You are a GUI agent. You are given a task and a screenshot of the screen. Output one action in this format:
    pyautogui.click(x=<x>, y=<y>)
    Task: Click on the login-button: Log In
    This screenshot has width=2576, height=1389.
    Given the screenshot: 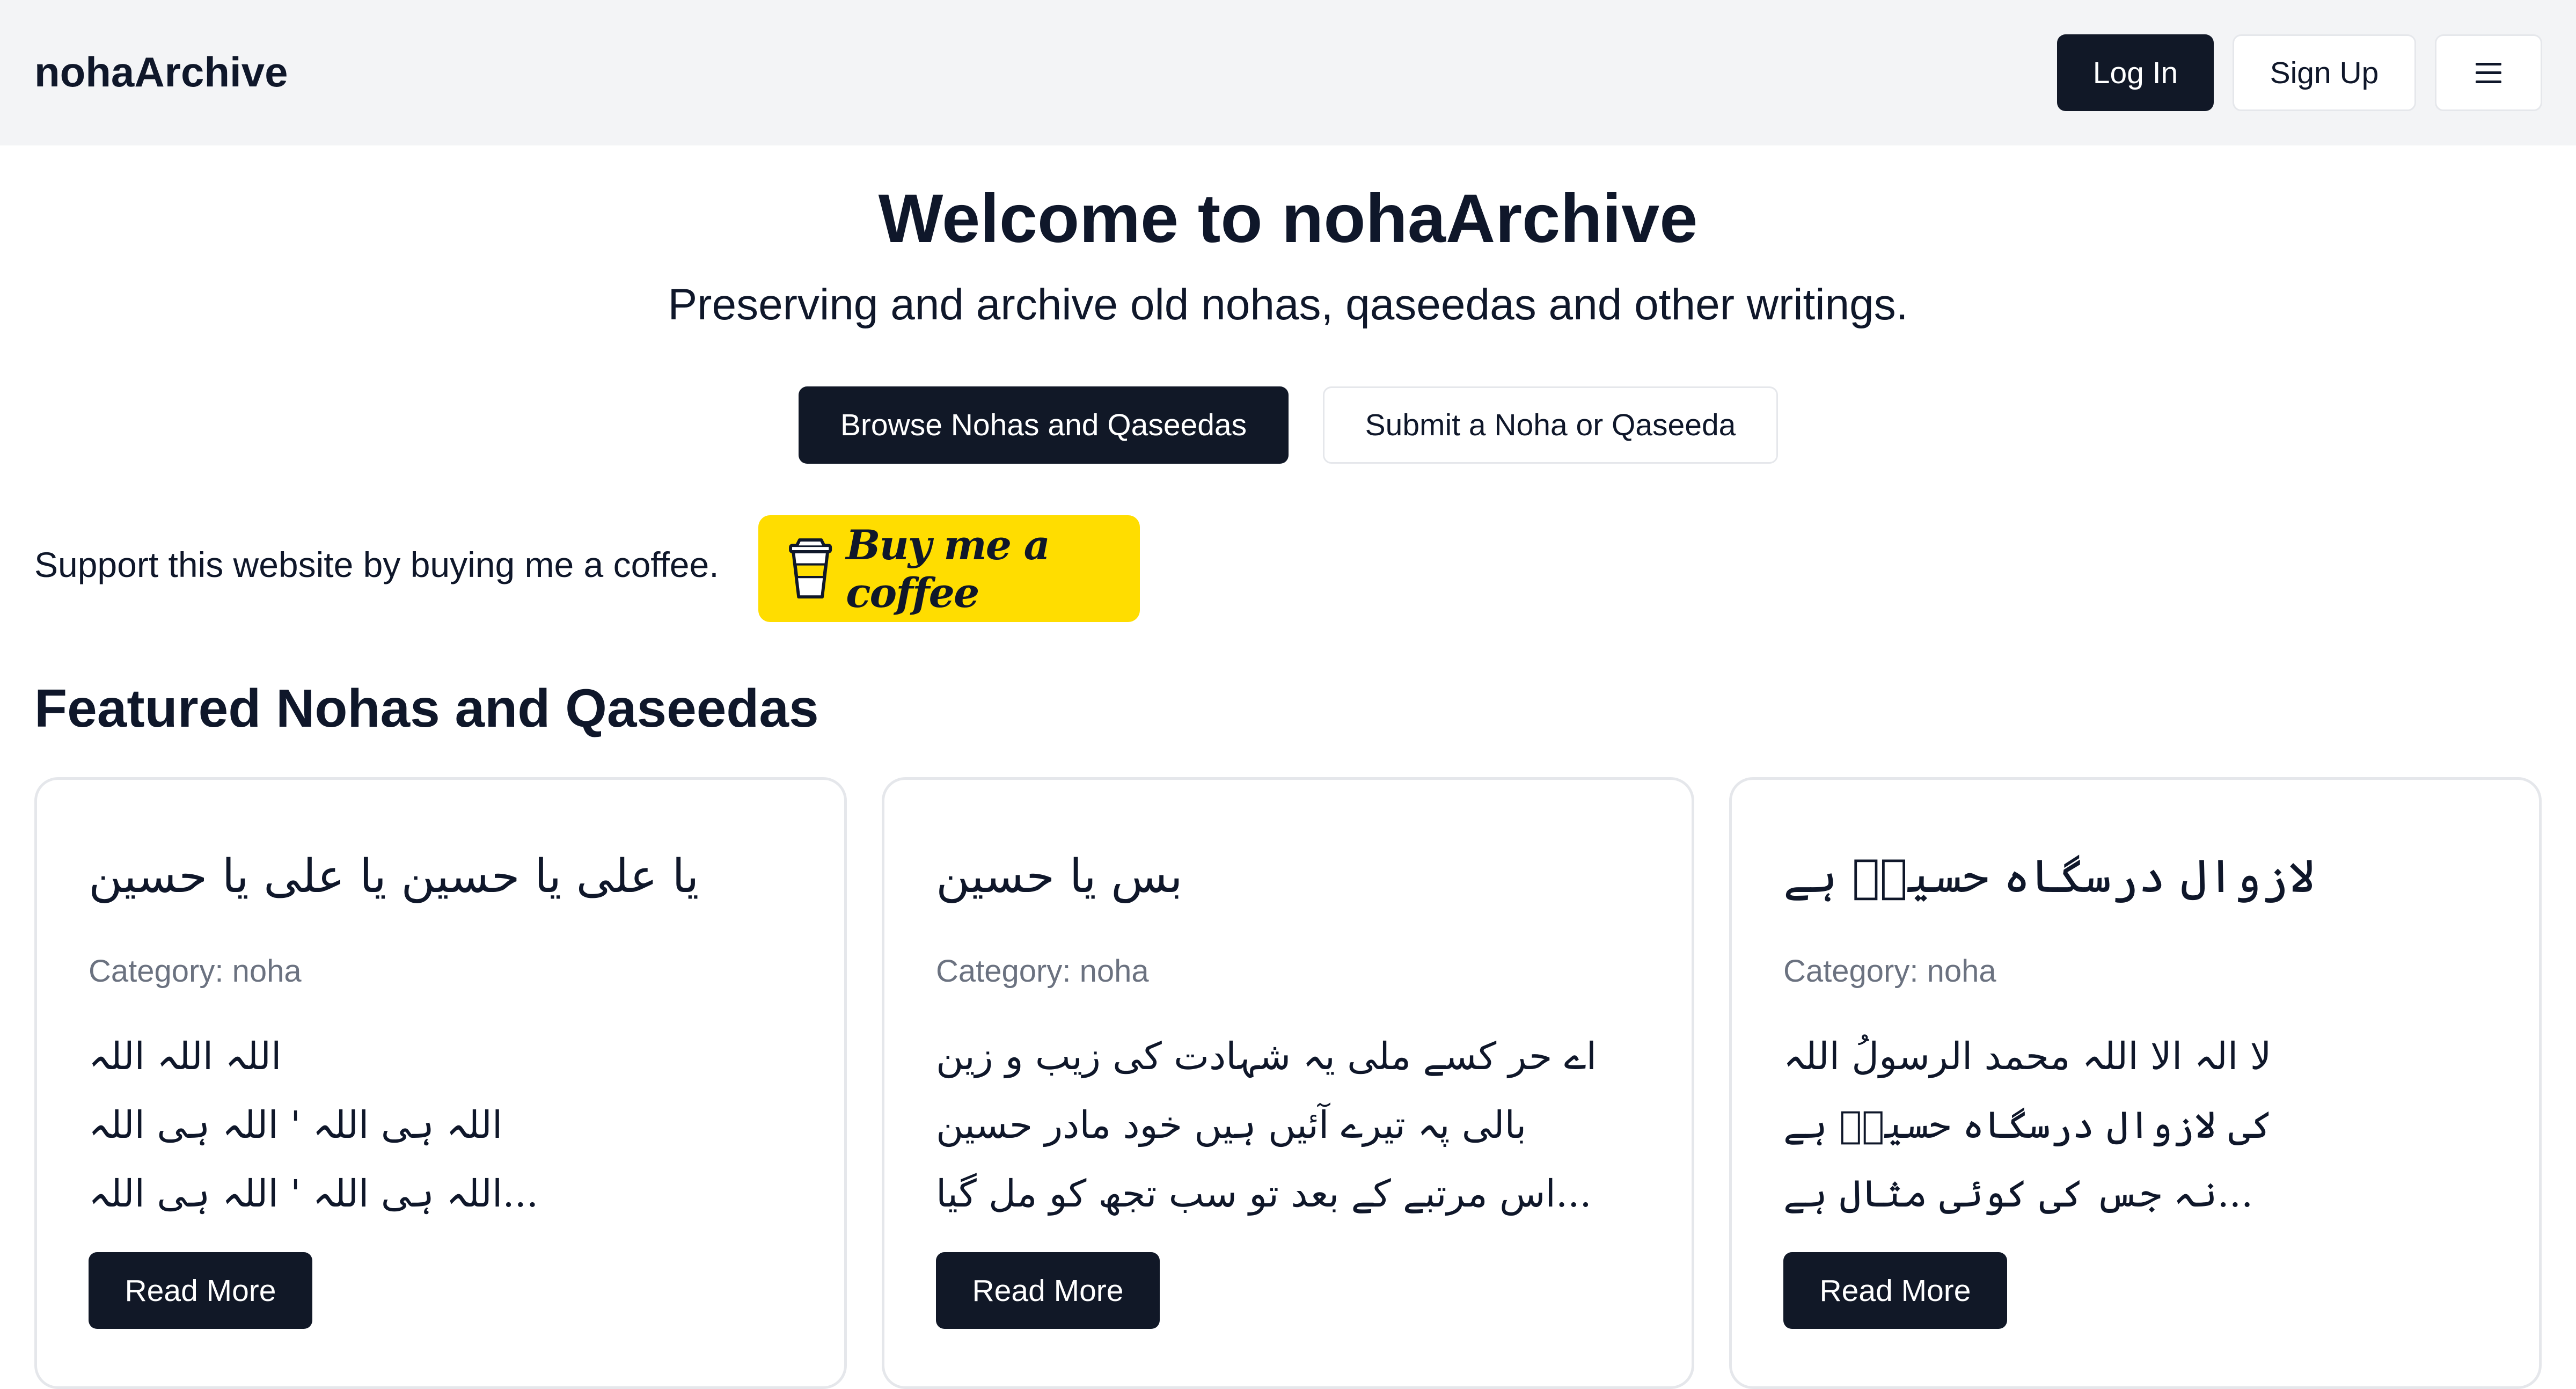 What is the action you would take?
    pyautogui.click(x=2135, y=72)
    